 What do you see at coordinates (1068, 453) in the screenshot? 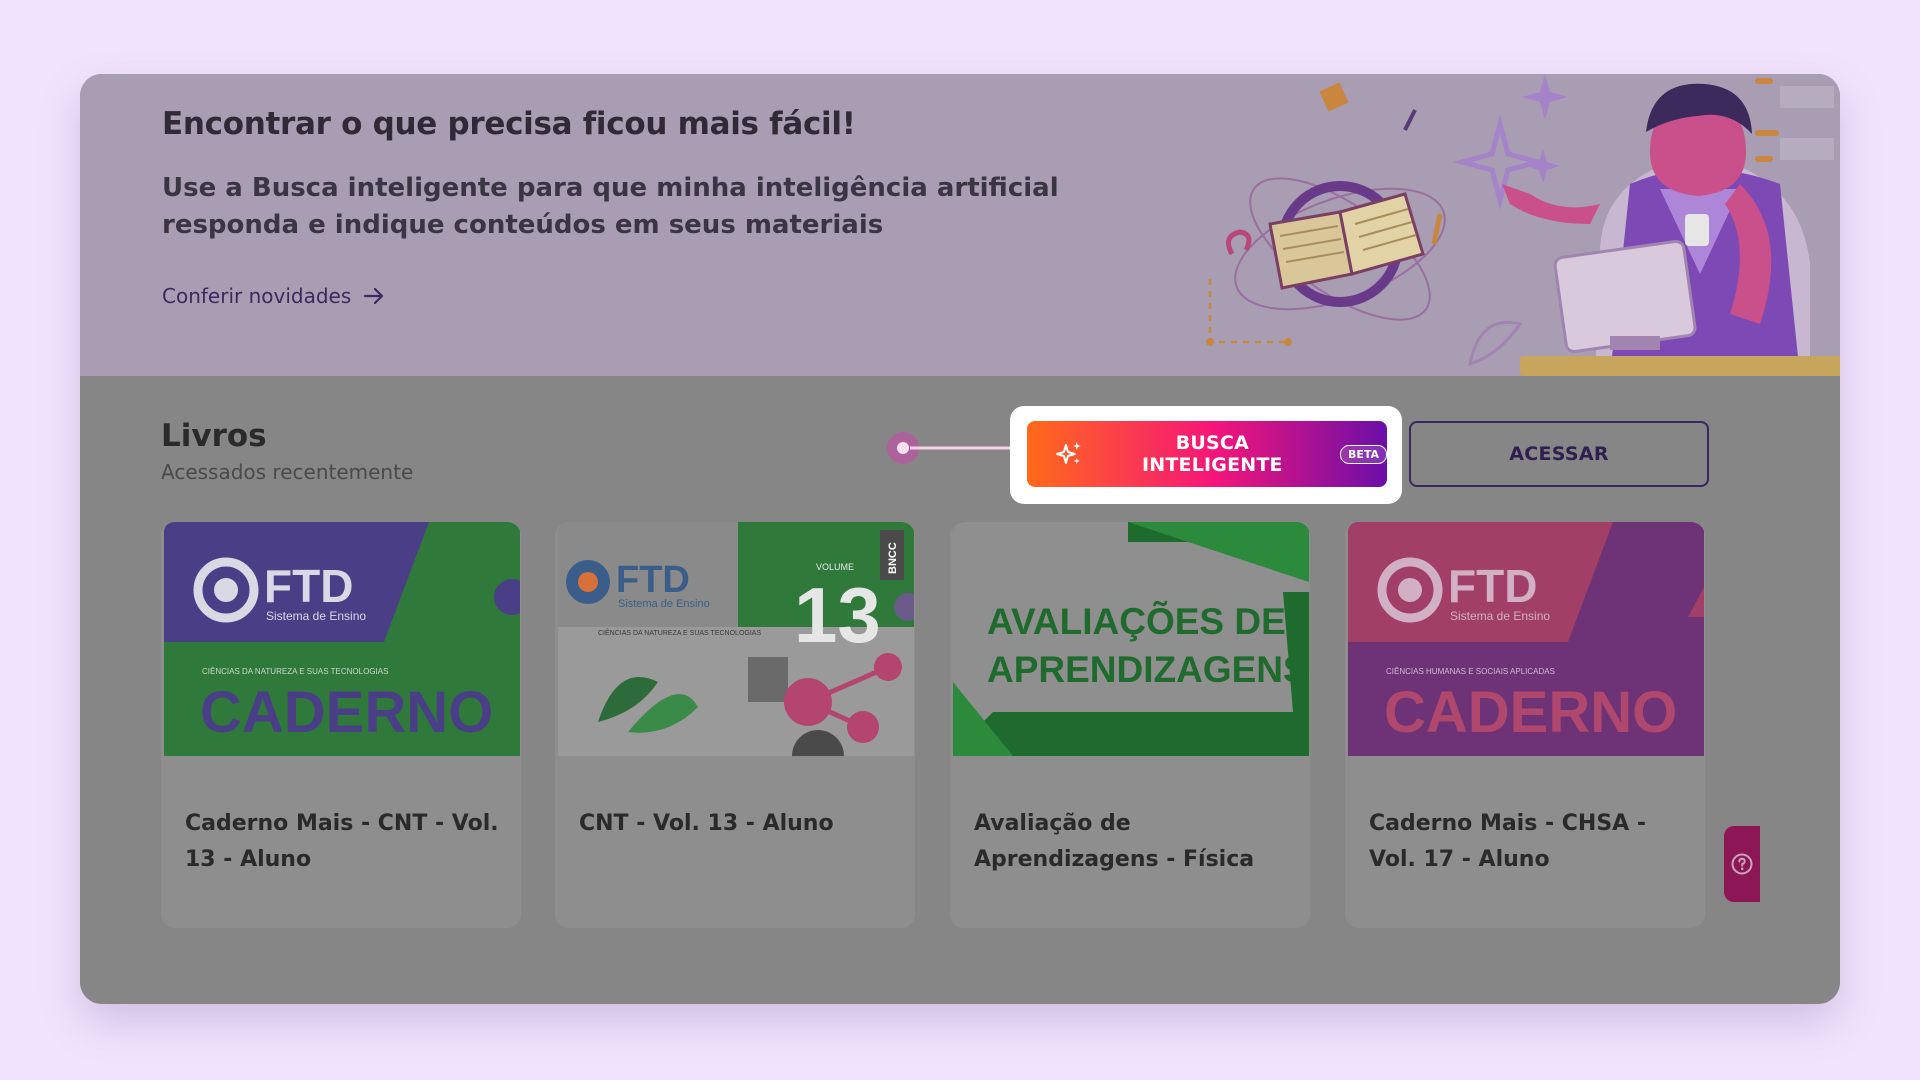
I see `sparkles-icon` at bounding box center [1068, 453].